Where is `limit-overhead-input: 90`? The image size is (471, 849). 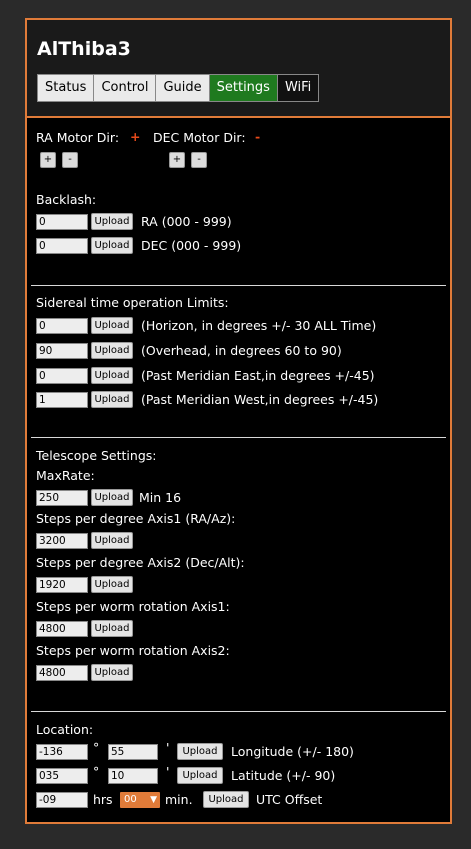 limit-overhead-input: 90 is located at coordinates (62, 351).